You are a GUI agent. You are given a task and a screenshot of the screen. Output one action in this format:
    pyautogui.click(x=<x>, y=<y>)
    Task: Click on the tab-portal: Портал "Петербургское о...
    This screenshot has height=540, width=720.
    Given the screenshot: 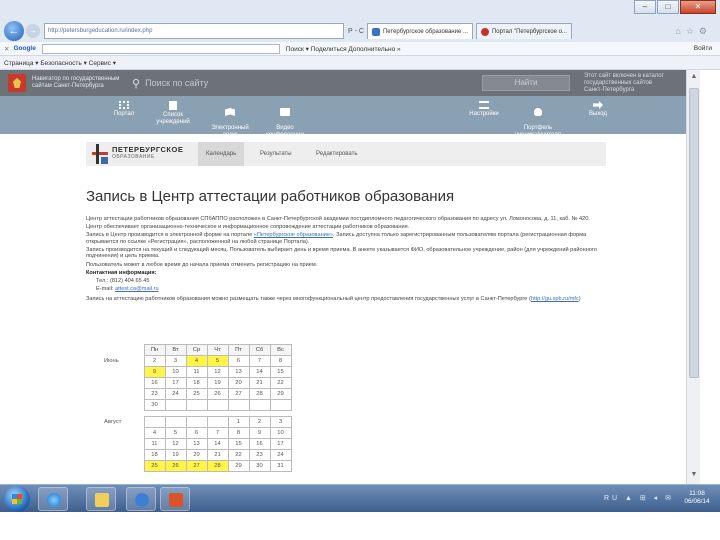 What is the action you would take?
    pyautogui.click(x=523, y=31)
    